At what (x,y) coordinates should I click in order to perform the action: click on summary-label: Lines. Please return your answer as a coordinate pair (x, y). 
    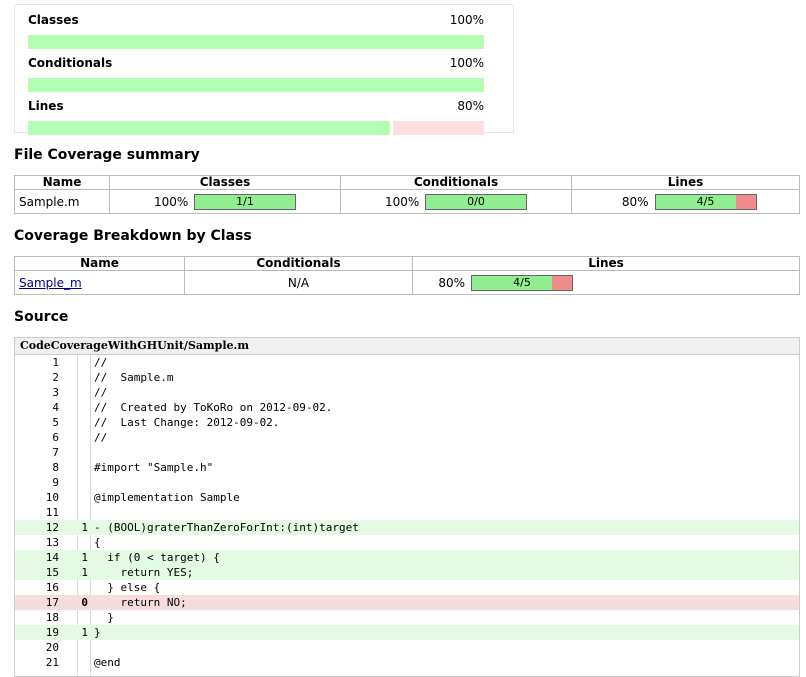
    Looking at the image, I should click on (46, 106).